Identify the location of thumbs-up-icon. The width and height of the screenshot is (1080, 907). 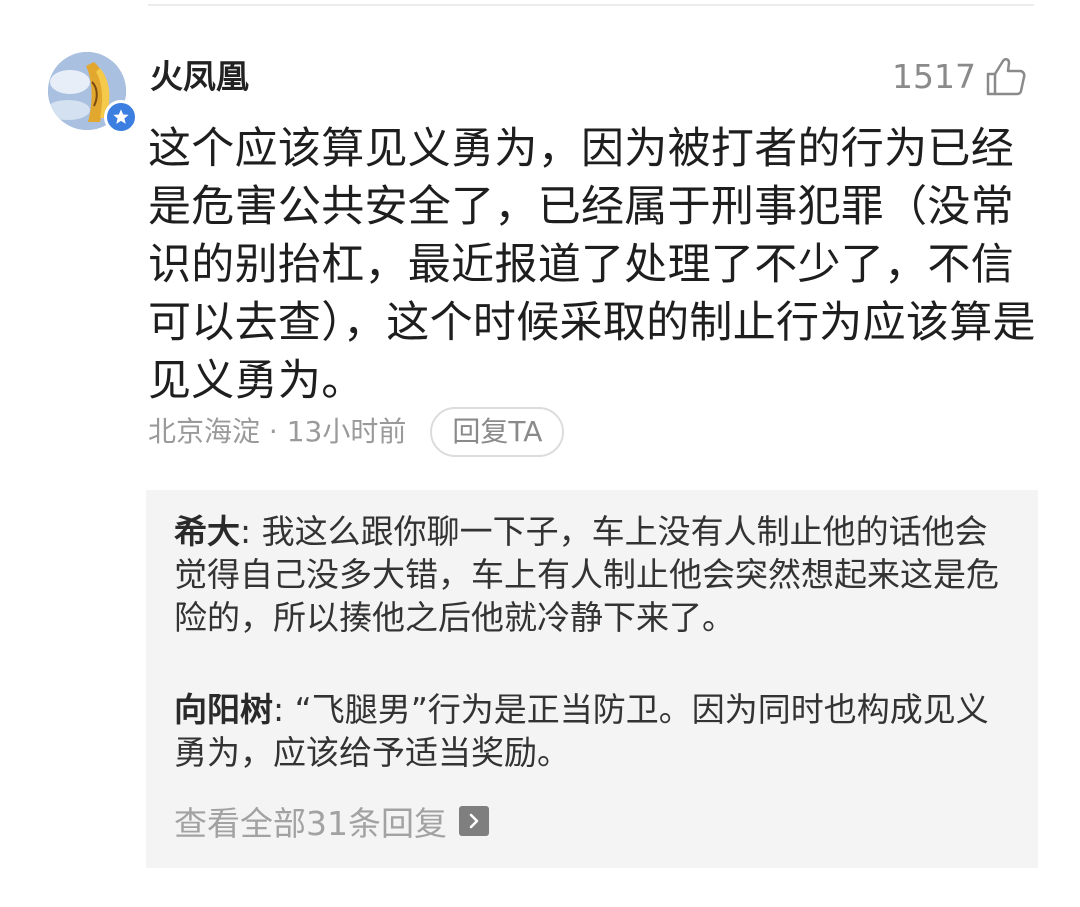
(1006, 77).